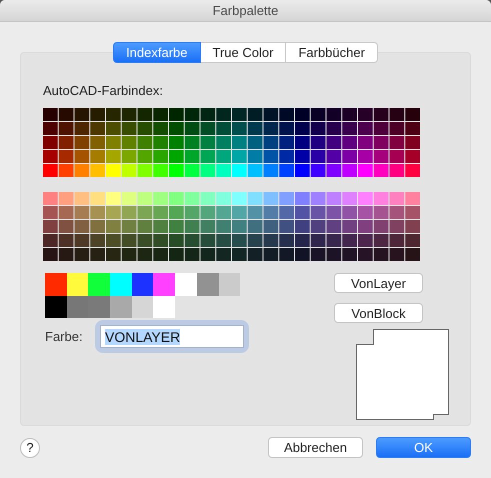 The image size is (491, 478). What do you see at coordinates (378, 313) in the screenshot?
I see `by-block-button: VonBlock` at bounding box center [378, 313].